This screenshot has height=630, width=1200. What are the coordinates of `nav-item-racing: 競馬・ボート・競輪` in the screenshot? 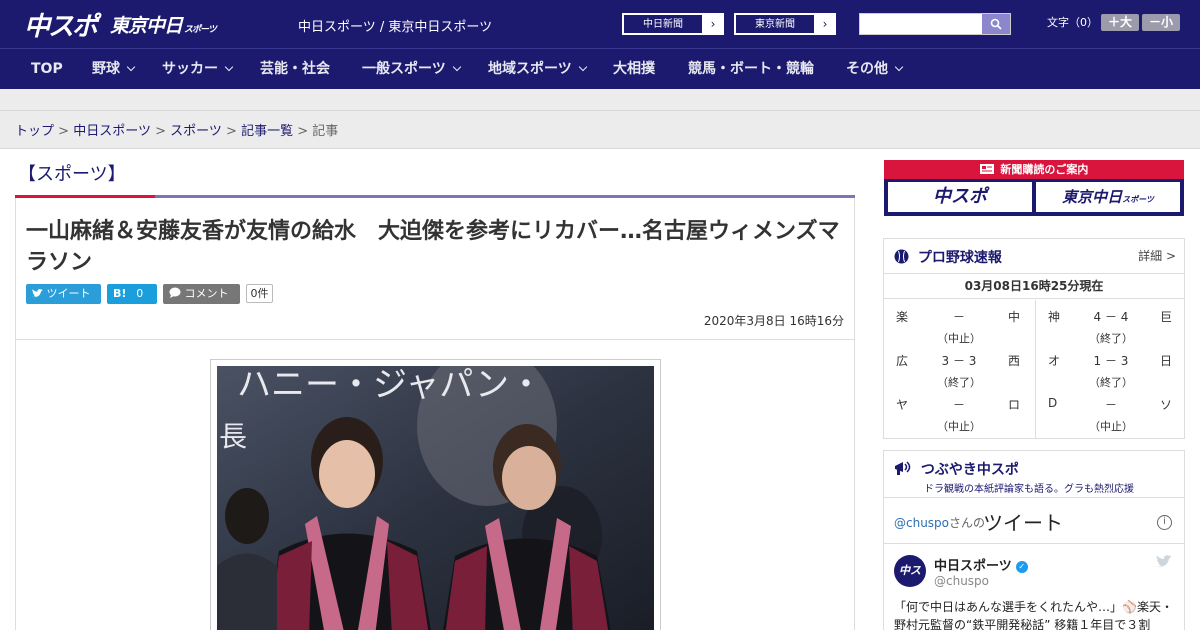 It's located at (751, 69).